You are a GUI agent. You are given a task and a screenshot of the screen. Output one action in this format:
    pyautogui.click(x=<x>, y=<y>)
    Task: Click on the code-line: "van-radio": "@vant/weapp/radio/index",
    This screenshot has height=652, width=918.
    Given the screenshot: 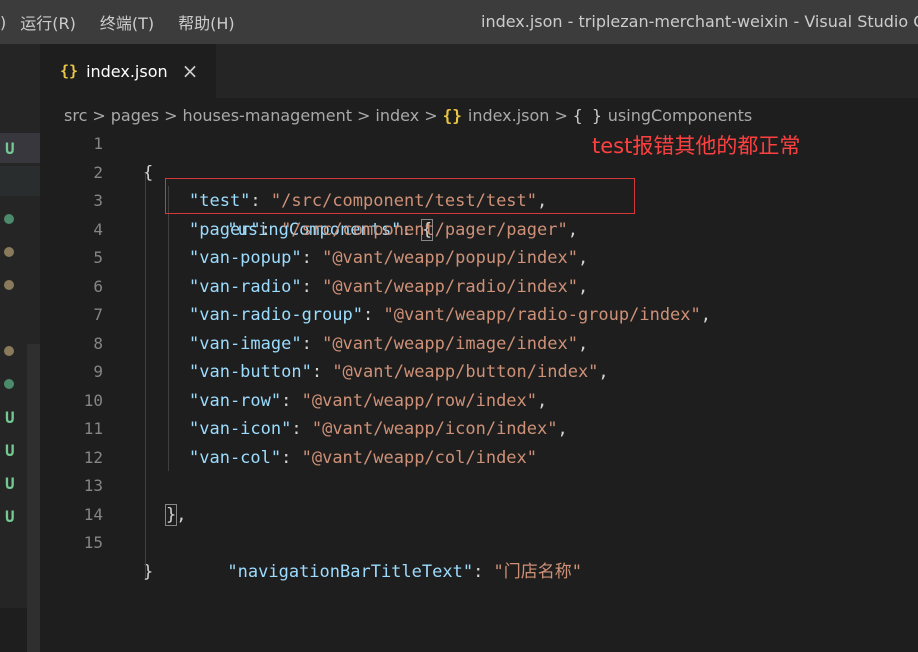 What is the action you would take?
    pyautogui.click(x=479, y=287)
    